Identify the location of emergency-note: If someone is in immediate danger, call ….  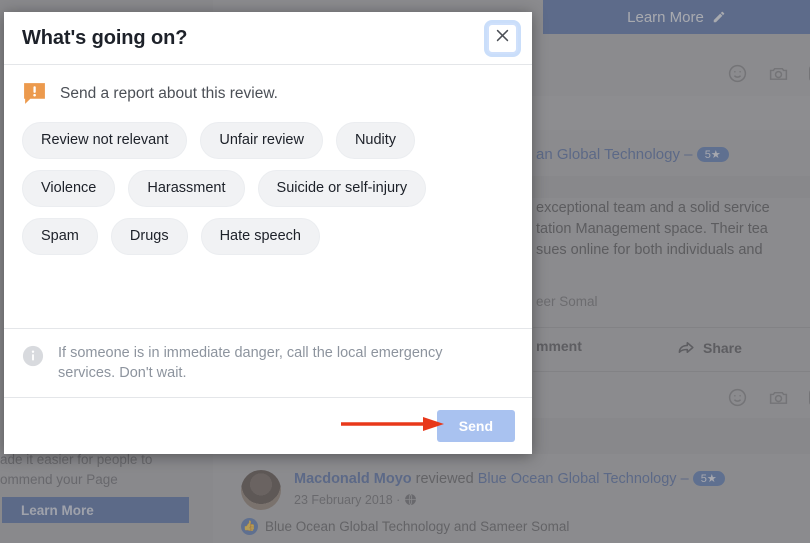
(268, 362).